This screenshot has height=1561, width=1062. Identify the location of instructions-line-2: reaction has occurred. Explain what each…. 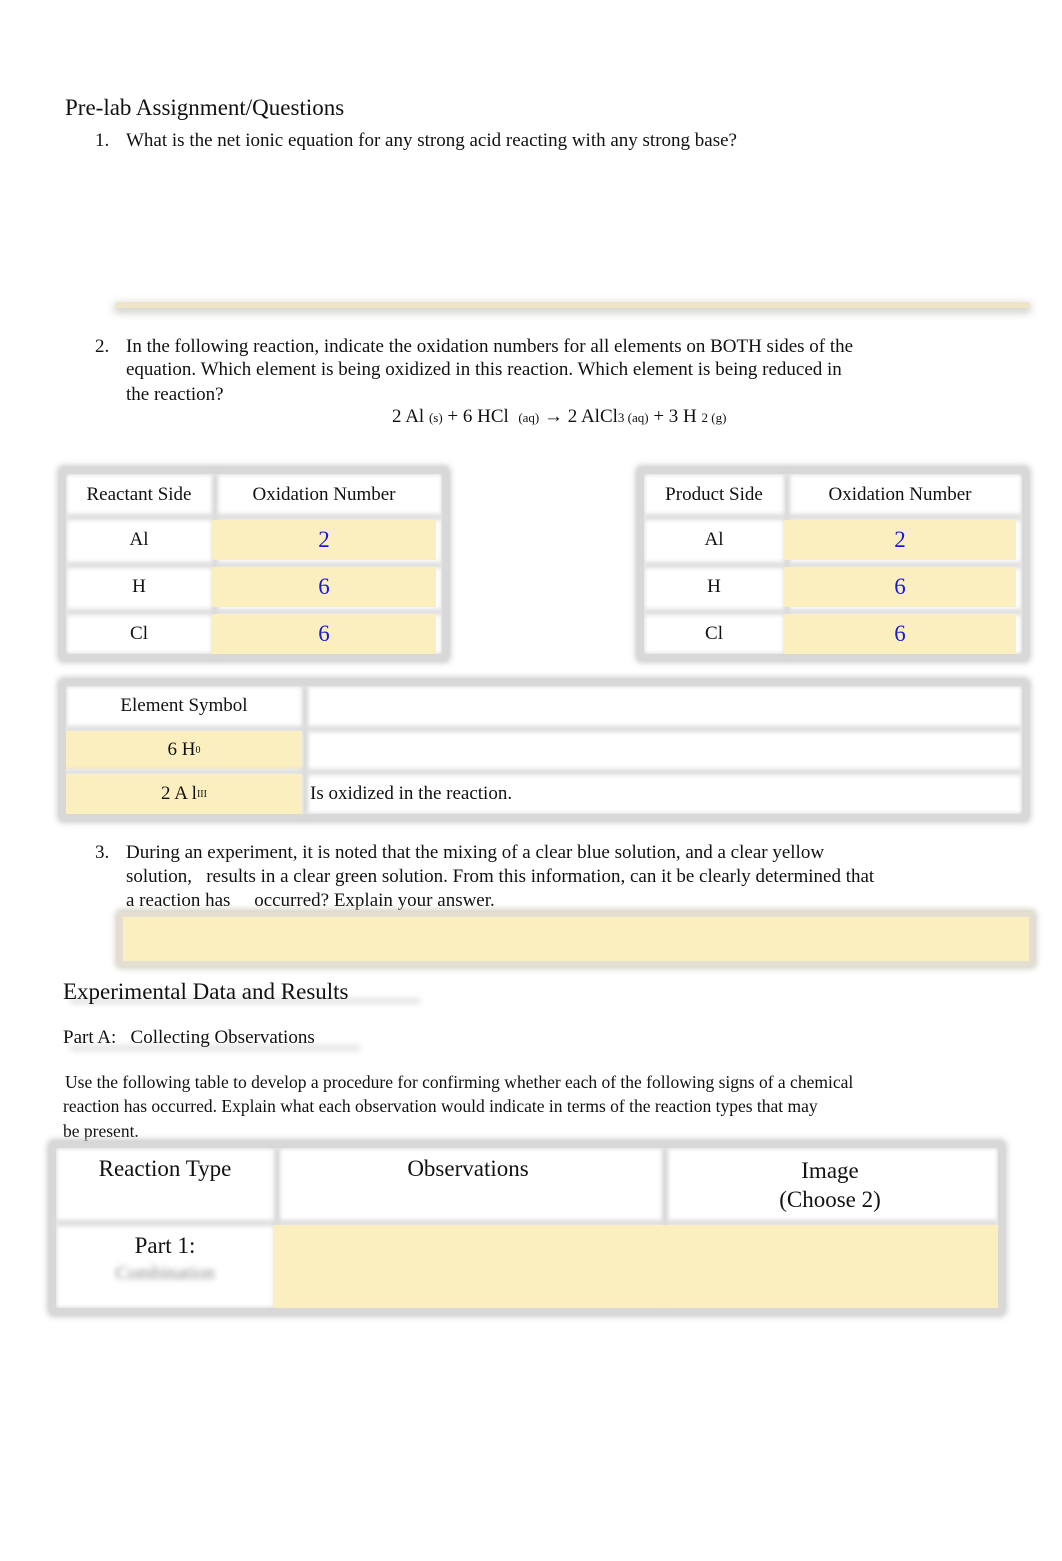
(440, 1106).